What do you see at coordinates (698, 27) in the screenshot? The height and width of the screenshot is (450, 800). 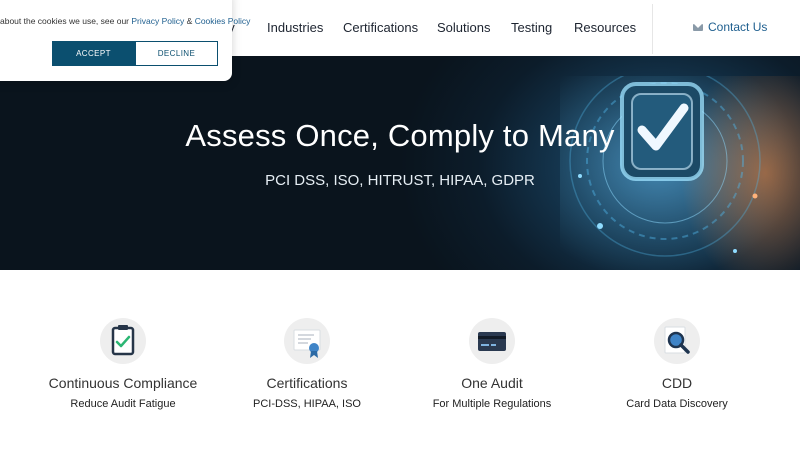 I see `mail-icon` at bounding box center [698, 27].